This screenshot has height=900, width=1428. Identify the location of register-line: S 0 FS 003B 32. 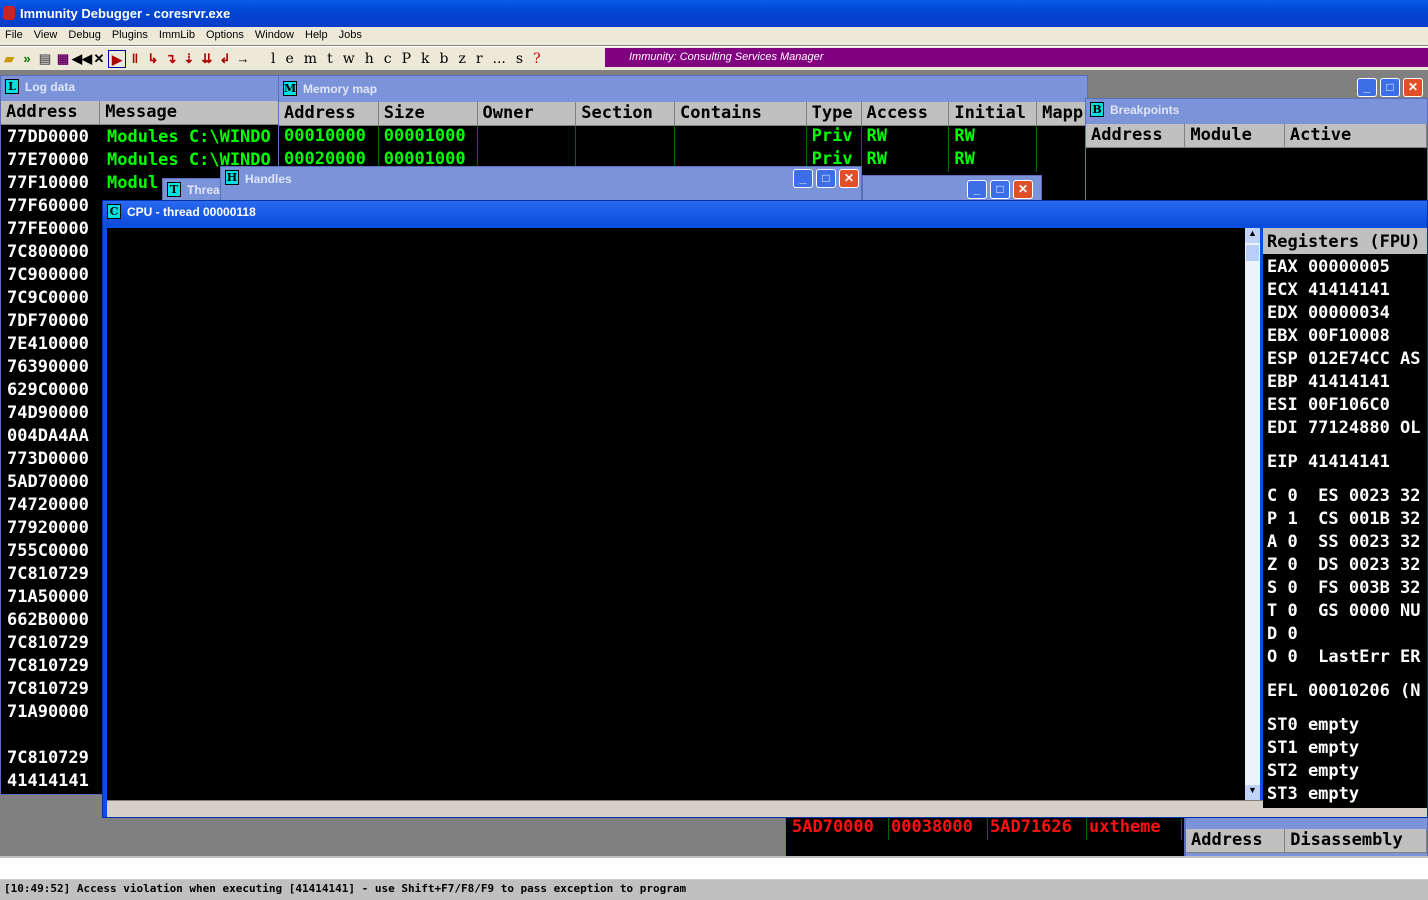
(1347, 589).